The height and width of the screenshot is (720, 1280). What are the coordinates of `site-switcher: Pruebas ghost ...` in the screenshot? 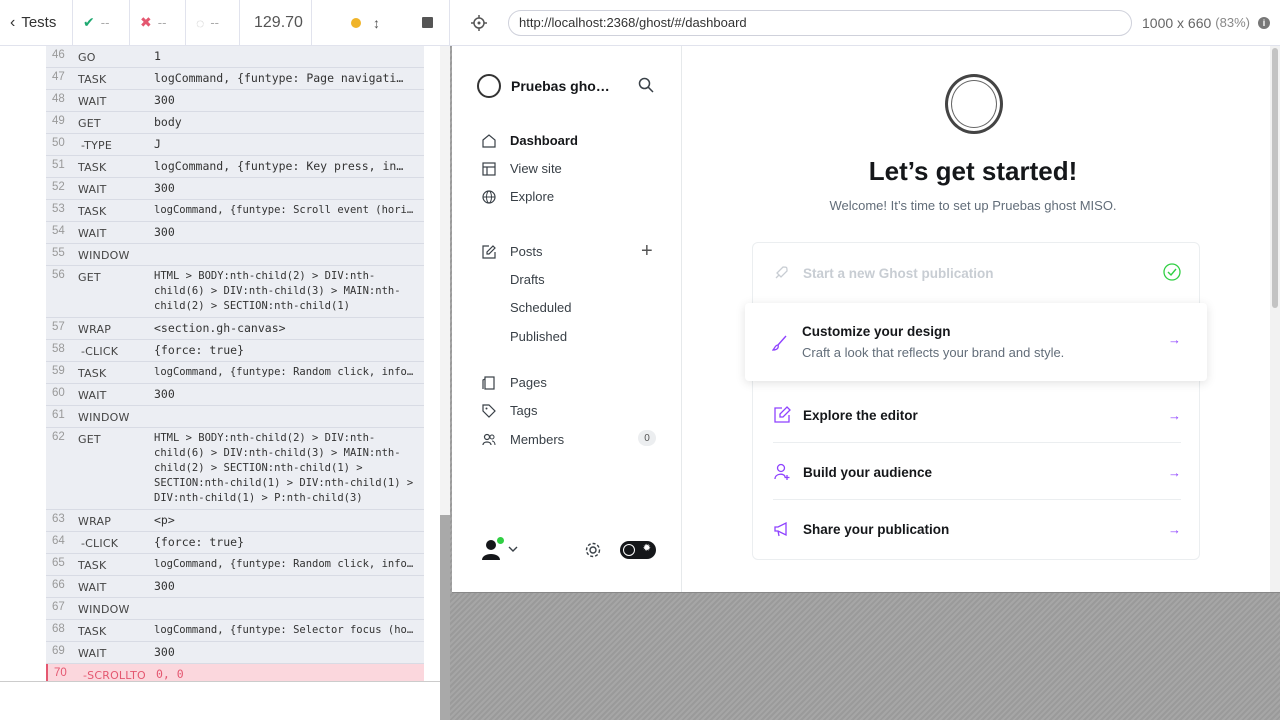 It's located at (546, 86).